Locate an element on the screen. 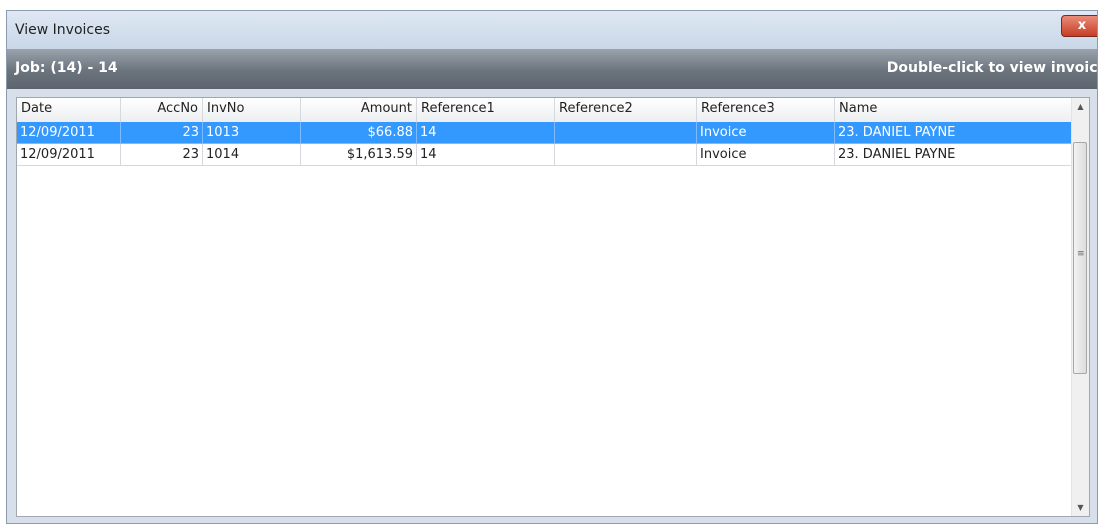 This screenshot has height=524, width=1098. close-button: x is located at coordinates (1079, 26).